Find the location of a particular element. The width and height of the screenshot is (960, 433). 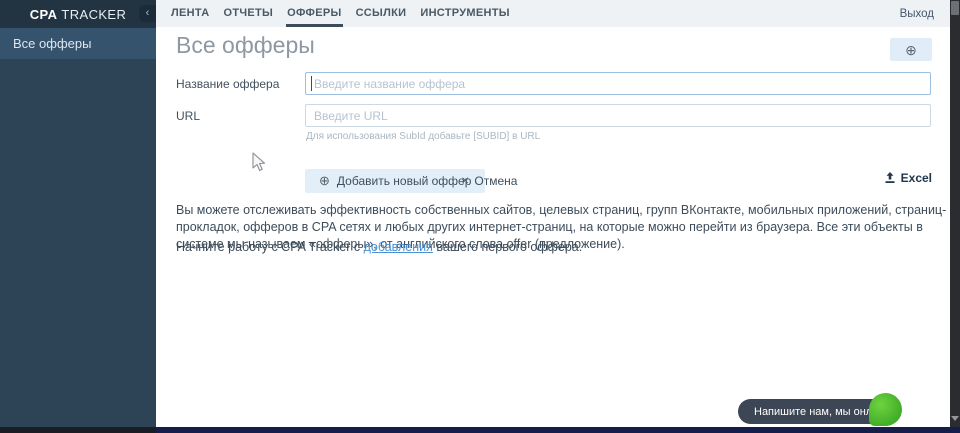

text-caret is located at coordinates (311, 83).